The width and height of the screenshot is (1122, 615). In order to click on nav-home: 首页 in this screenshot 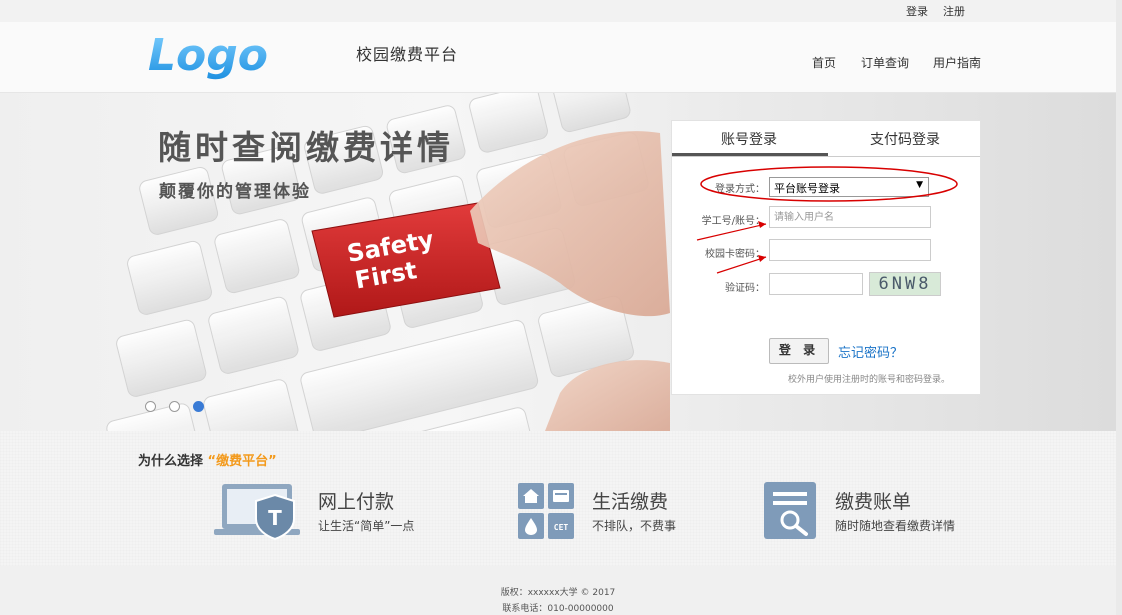, I will do `click(824, 62)`.